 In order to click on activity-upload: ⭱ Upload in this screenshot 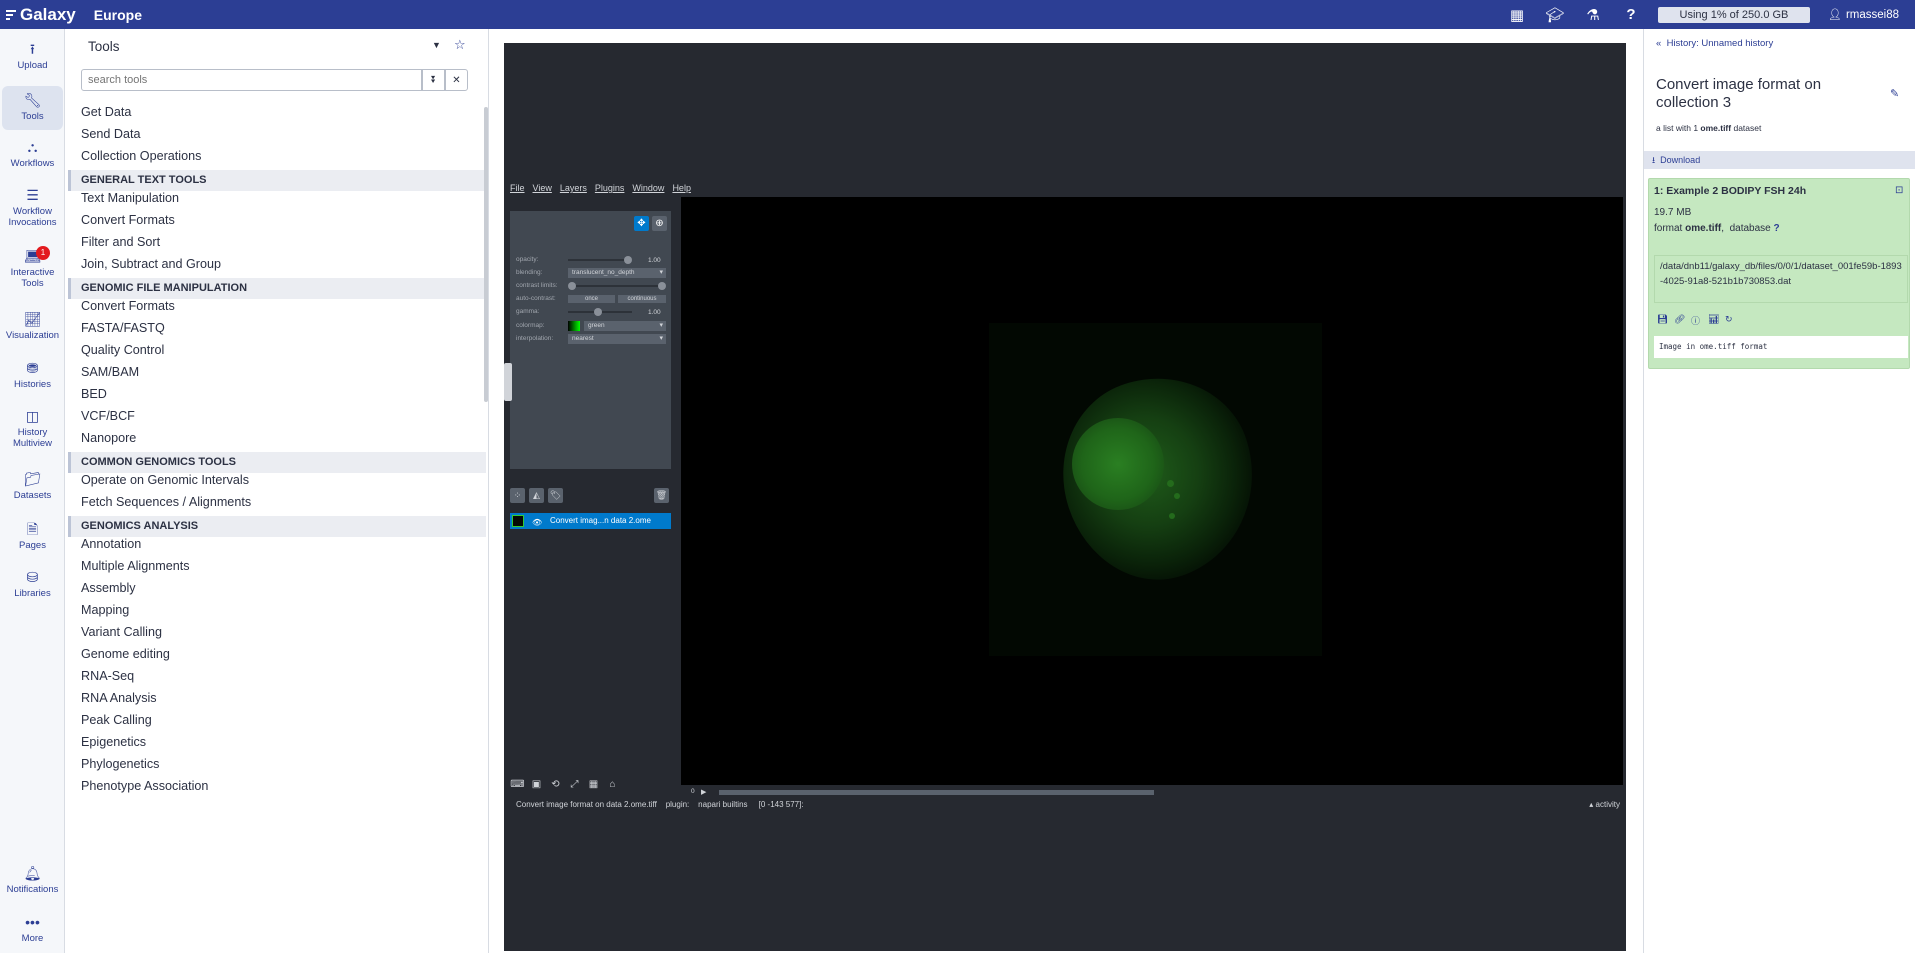, I will do `click(32, 58)`.